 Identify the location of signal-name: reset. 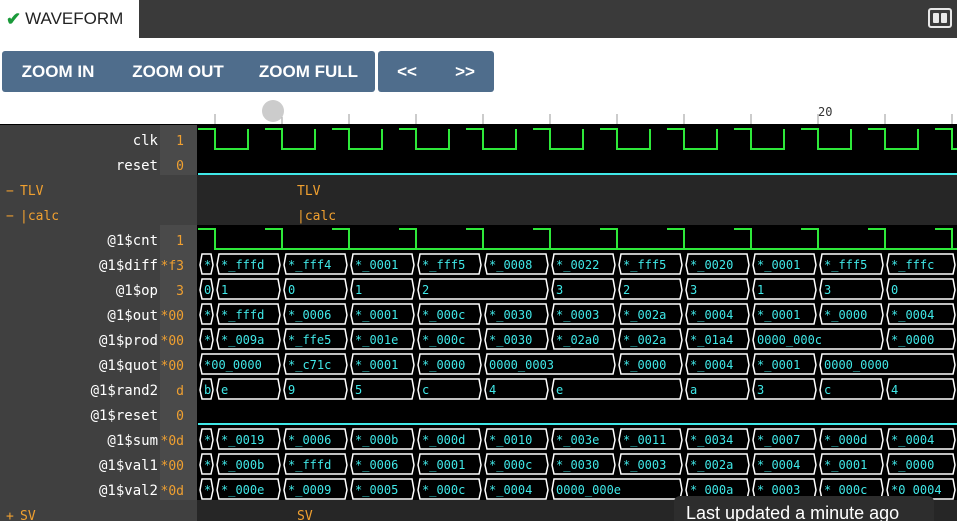
(137, 166).